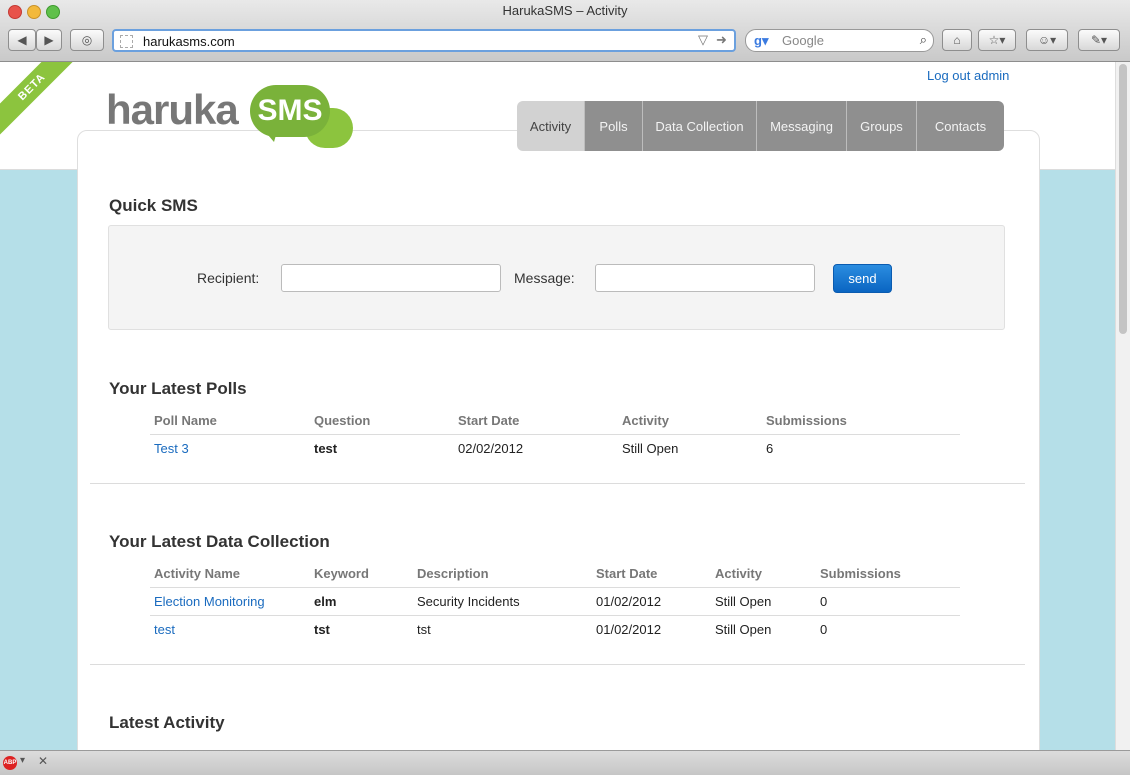 The width and height of the screenshot is (1130, 775). I want to click on adblock-dropdown-icon: ▾, so click(22, 760).